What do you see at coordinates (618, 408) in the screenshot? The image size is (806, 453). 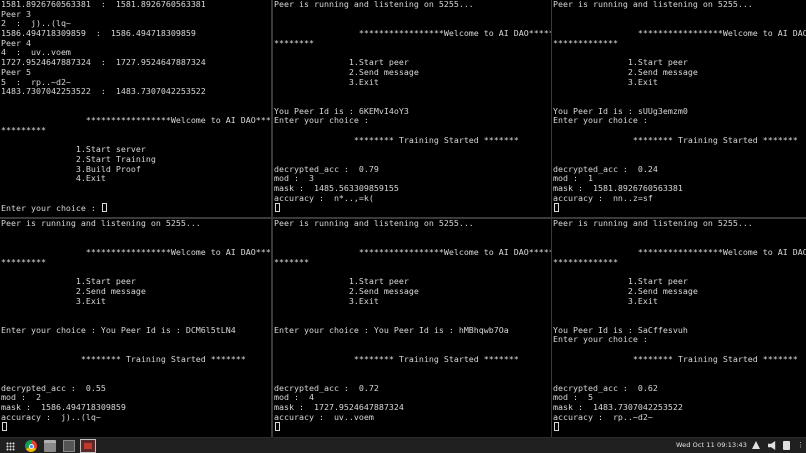 I see `terminal-line: mask : 1483.7307042253522` at bounding box center [618, 408].